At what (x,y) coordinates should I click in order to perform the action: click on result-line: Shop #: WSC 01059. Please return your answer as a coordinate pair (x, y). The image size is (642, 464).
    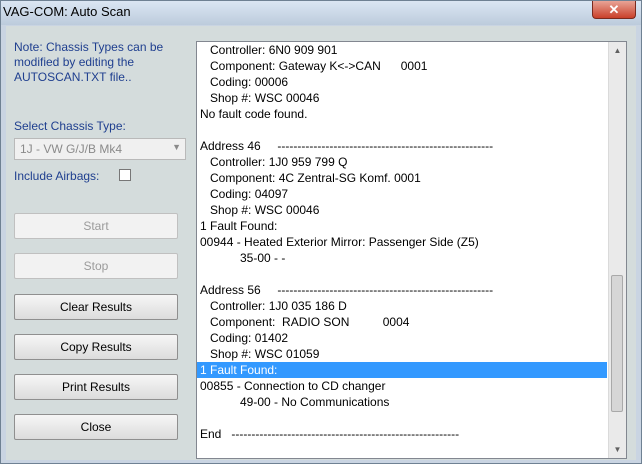
    Looking at the image, I should click on (402, 354).